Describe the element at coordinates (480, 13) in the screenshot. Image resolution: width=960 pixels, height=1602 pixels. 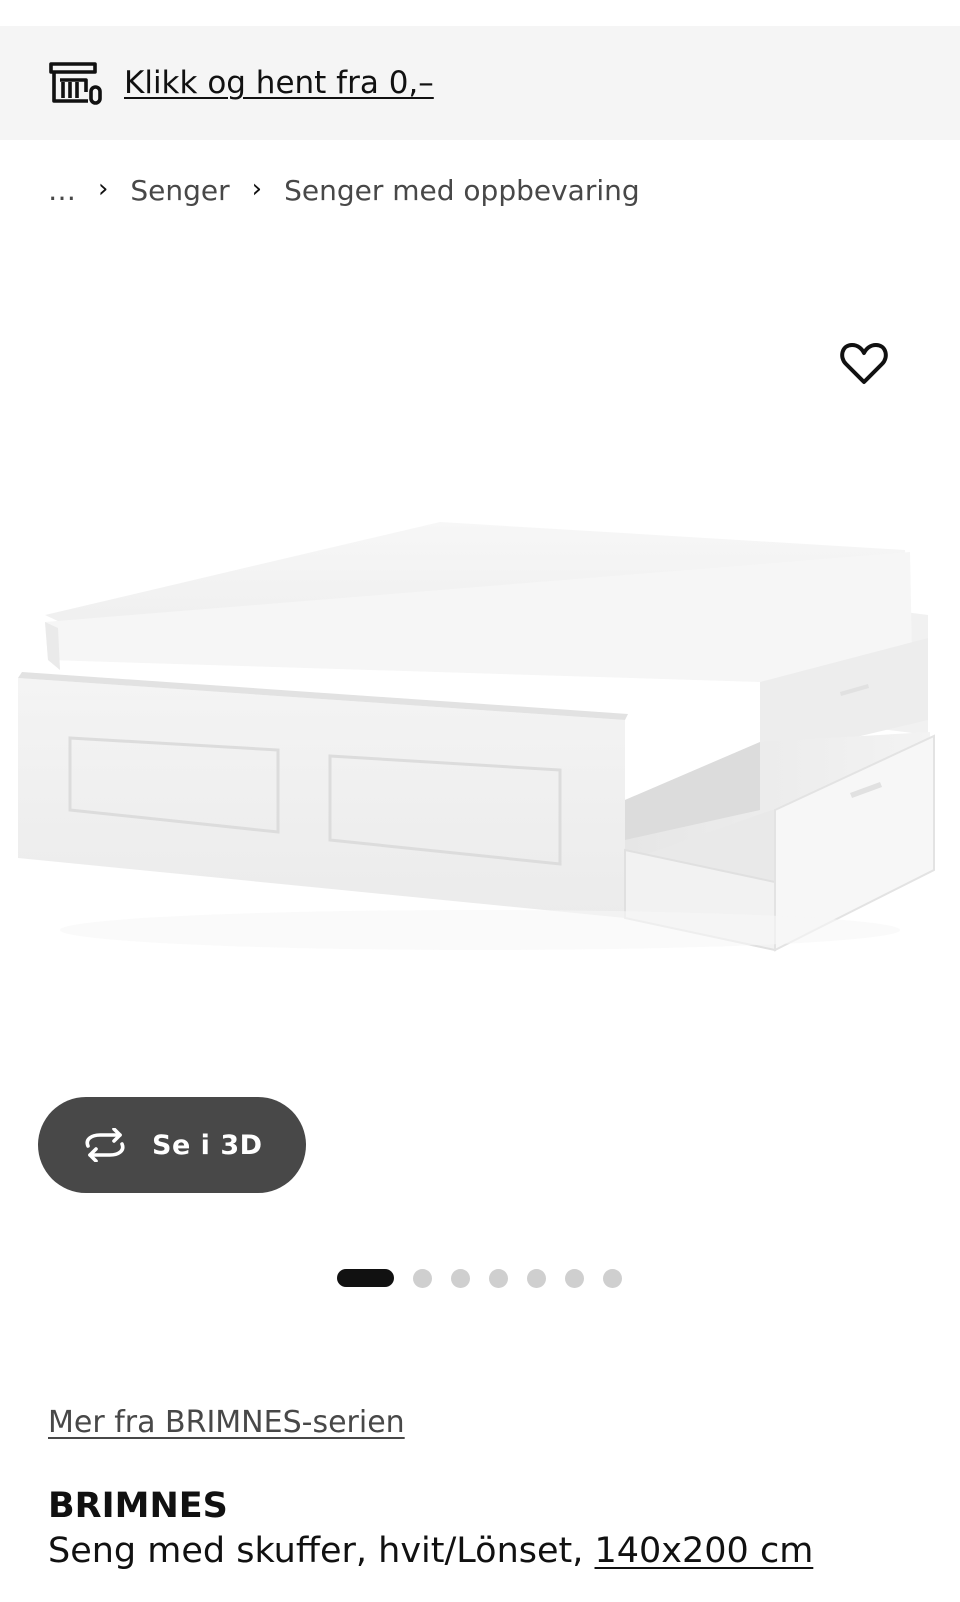
I see `top-edge` at that location.